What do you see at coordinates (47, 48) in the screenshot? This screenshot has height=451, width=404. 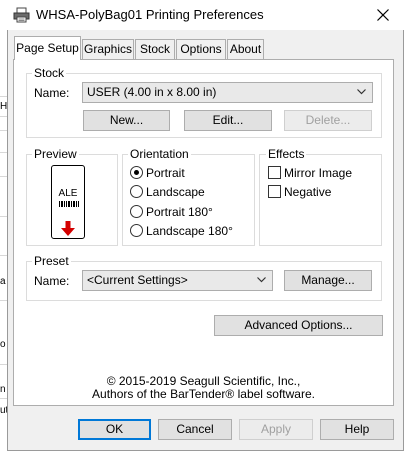 I see `tab-page-setup: Page Setup` at bounding box center [47, 48].